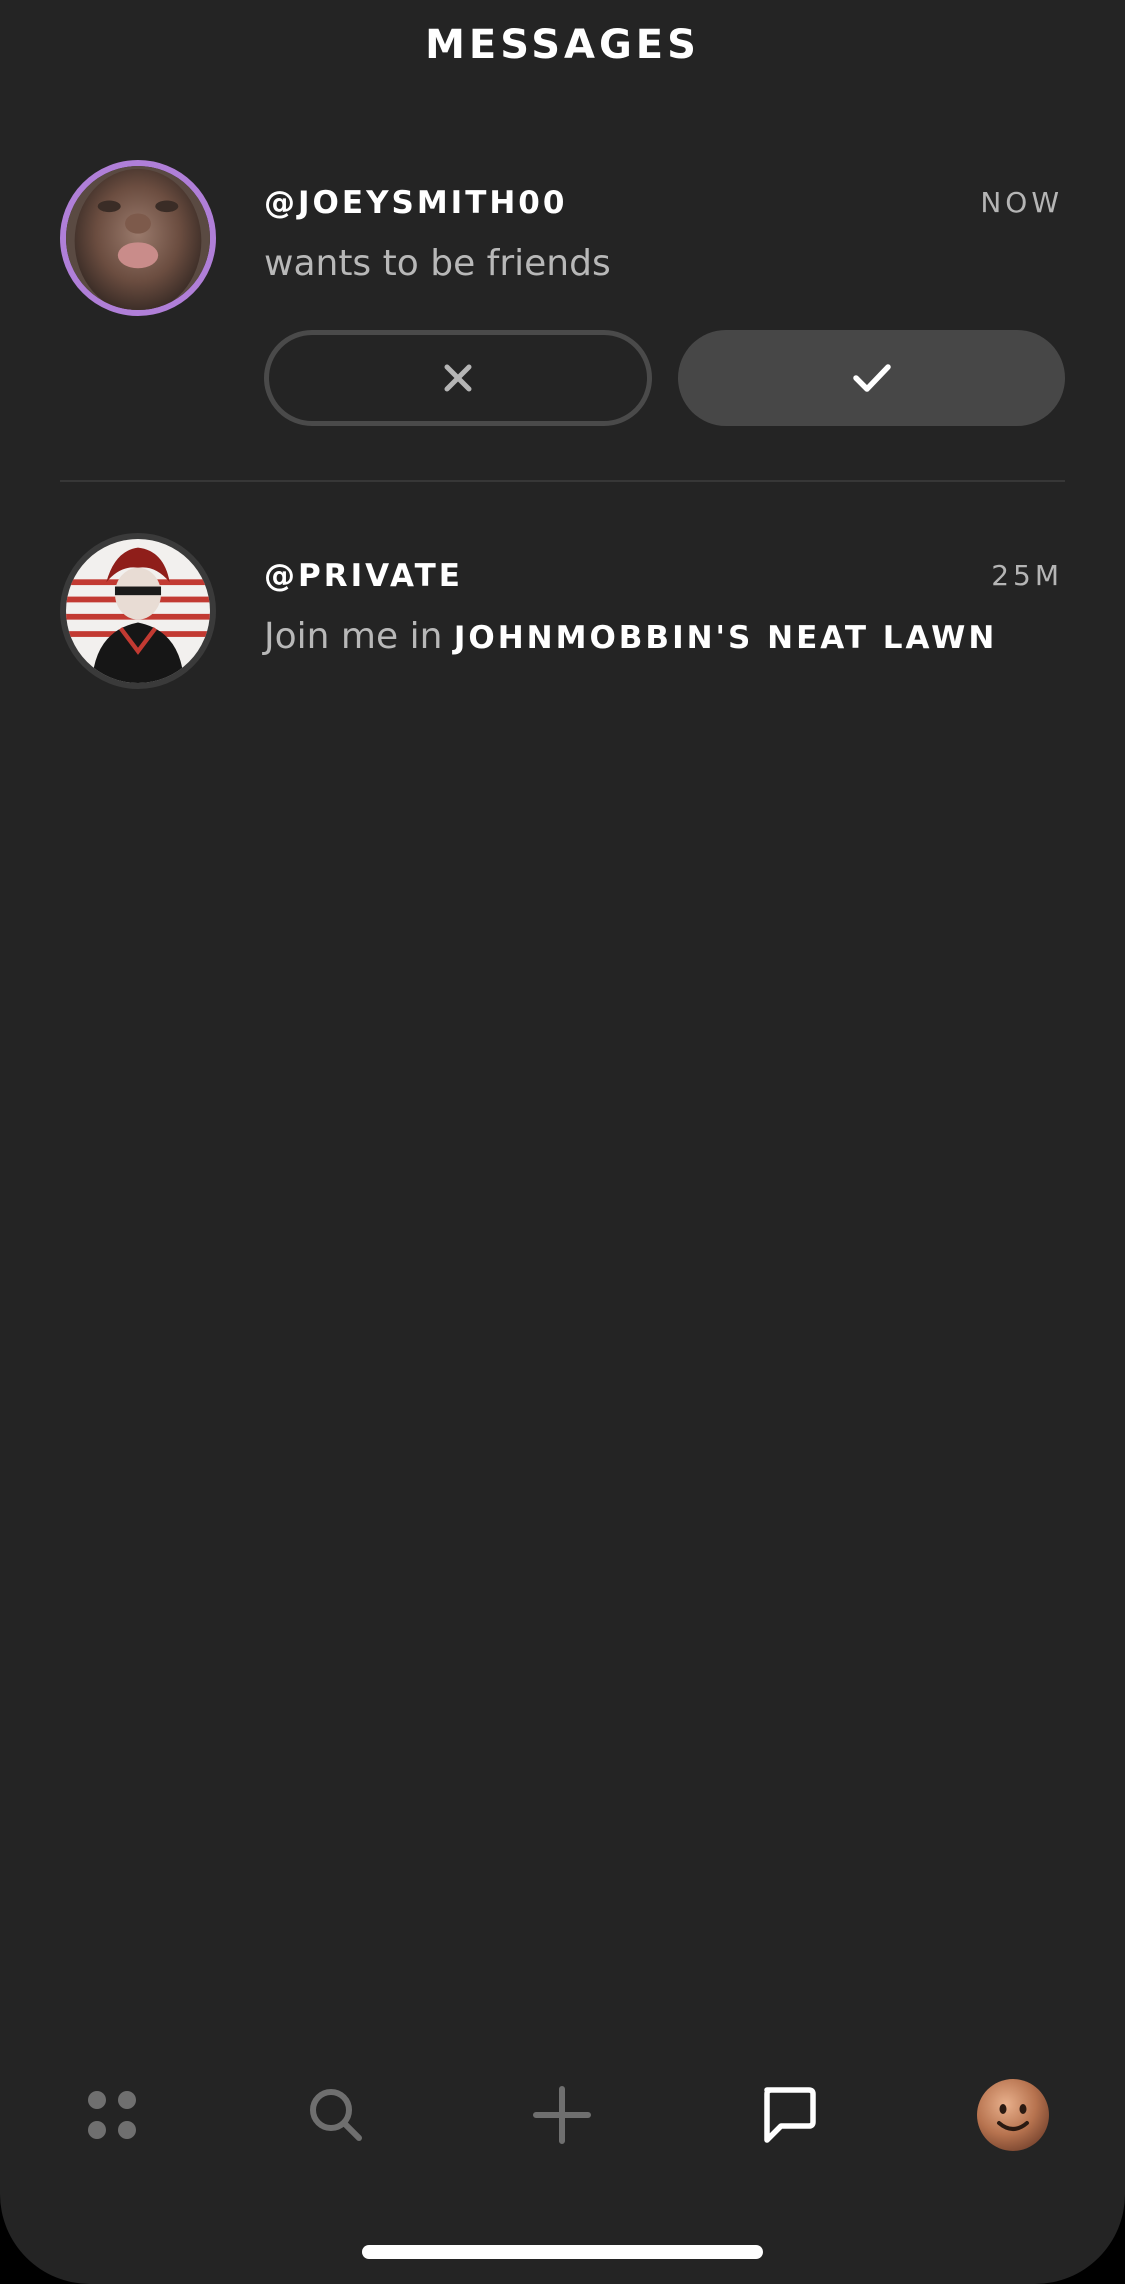  I want to click on tab-messages, so click(788, 2115).